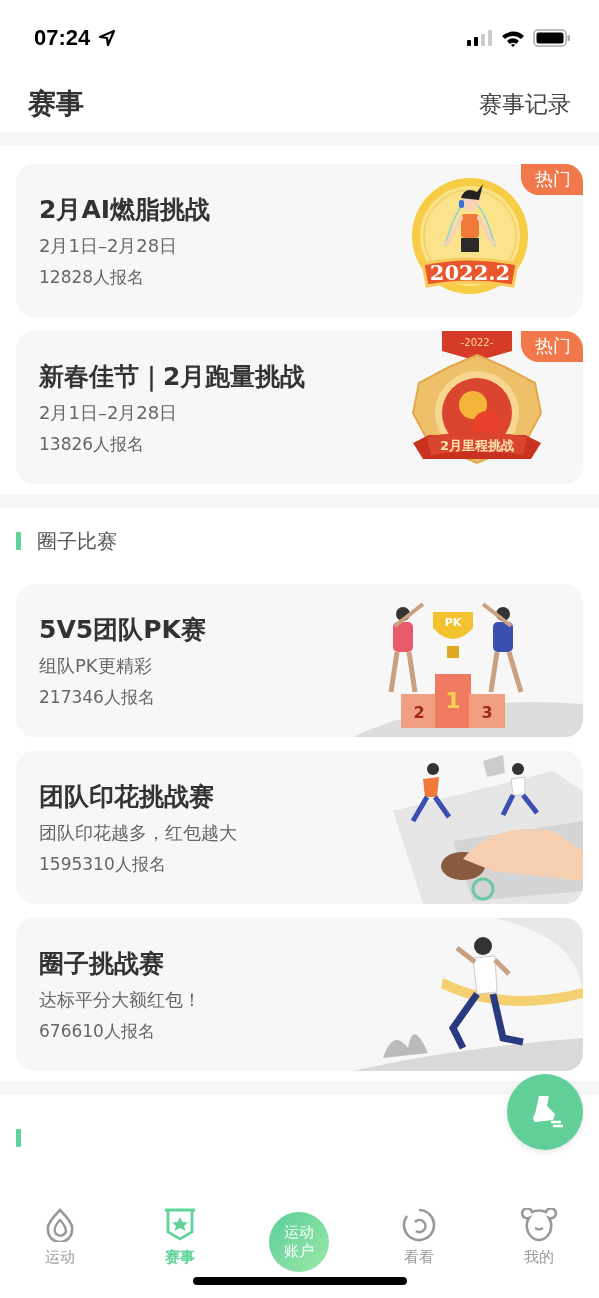 This screenshot has width=599, height=1298. Describe the element at coordinates (62, 38) in the screenshot. I see `status-time: 07:24` at that location.